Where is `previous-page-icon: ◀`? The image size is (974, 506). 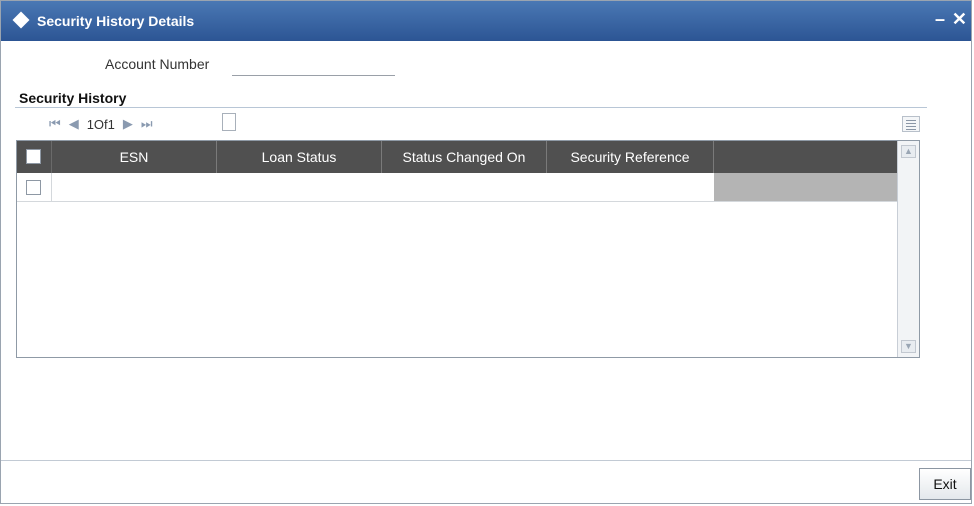 previous-page-icon: ◀ is located at coordinates (74, 124).